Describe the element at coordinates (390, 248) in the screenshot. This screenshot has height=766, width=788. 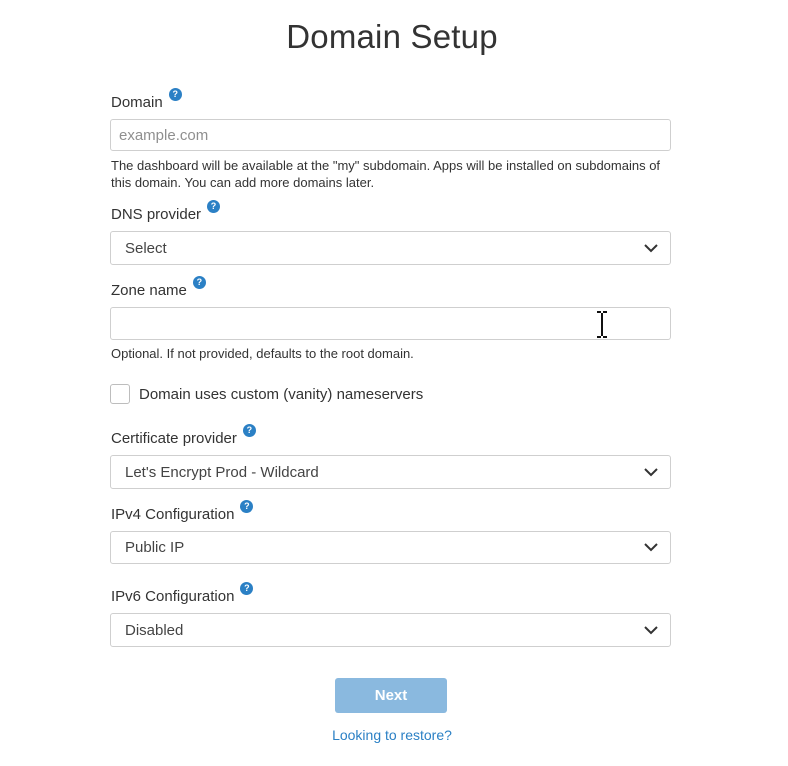
I see `dns-provider-select: Select` at that location.